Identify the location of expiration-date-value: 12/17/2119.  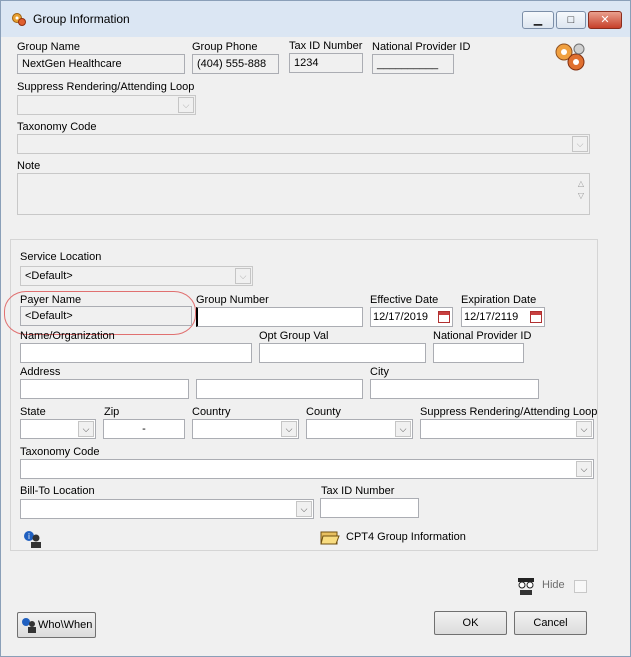
(491, 317).